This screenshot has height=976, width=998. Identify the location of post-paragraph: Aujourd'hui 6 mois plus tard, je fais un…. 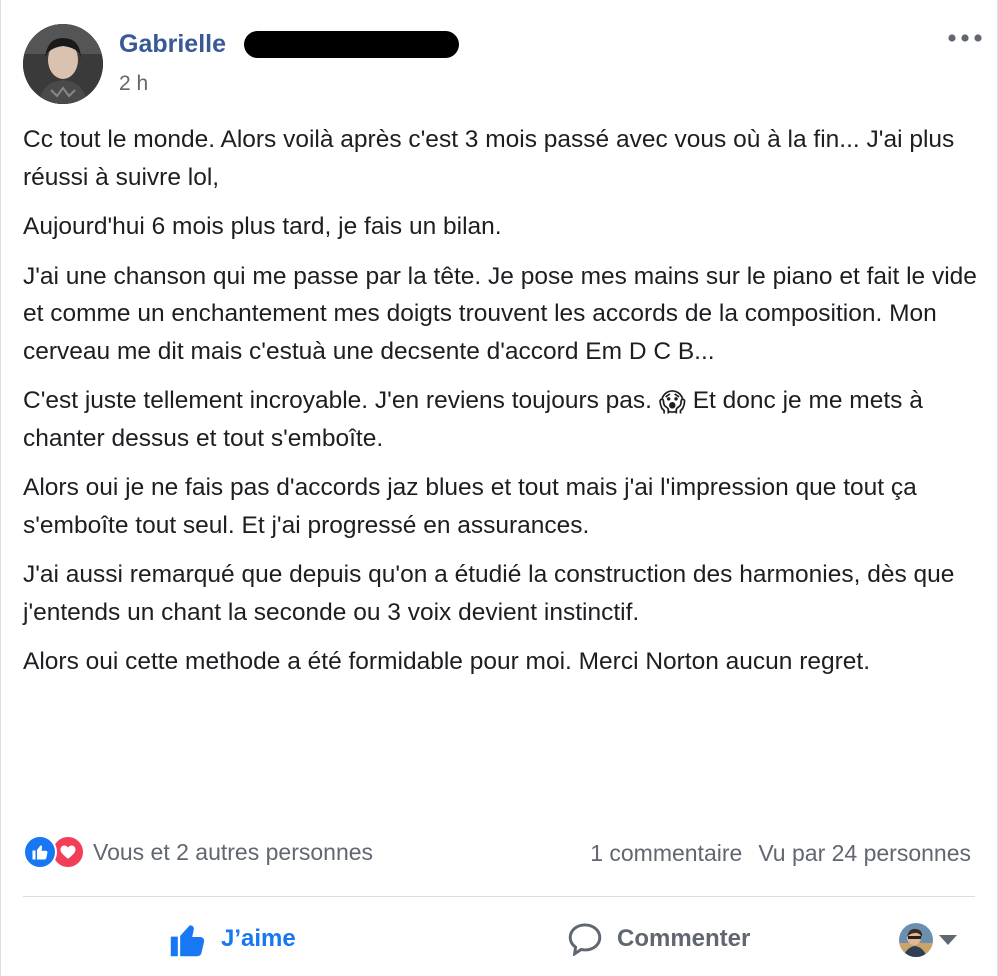
(262, 226).